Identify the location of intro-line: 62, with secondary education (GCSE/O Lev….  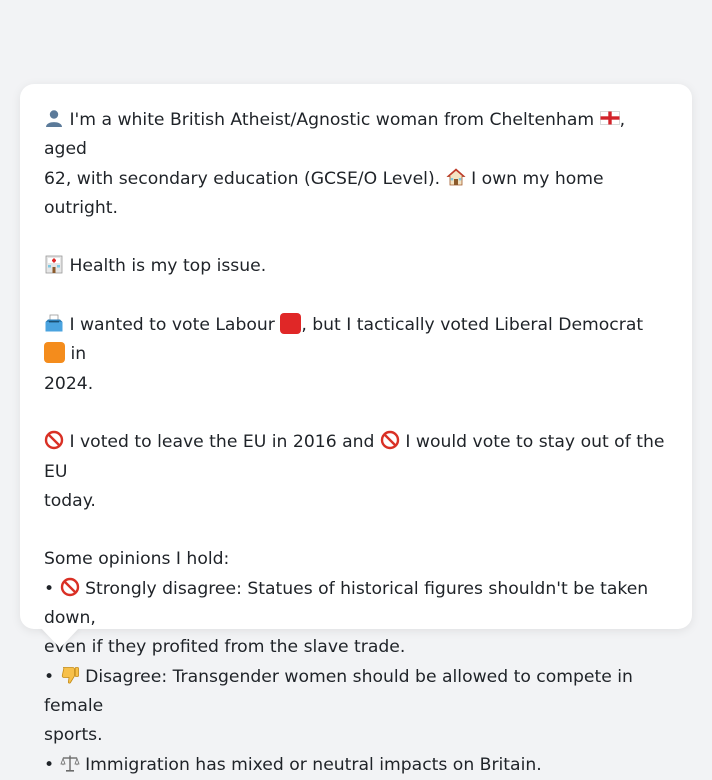
(356, 194).